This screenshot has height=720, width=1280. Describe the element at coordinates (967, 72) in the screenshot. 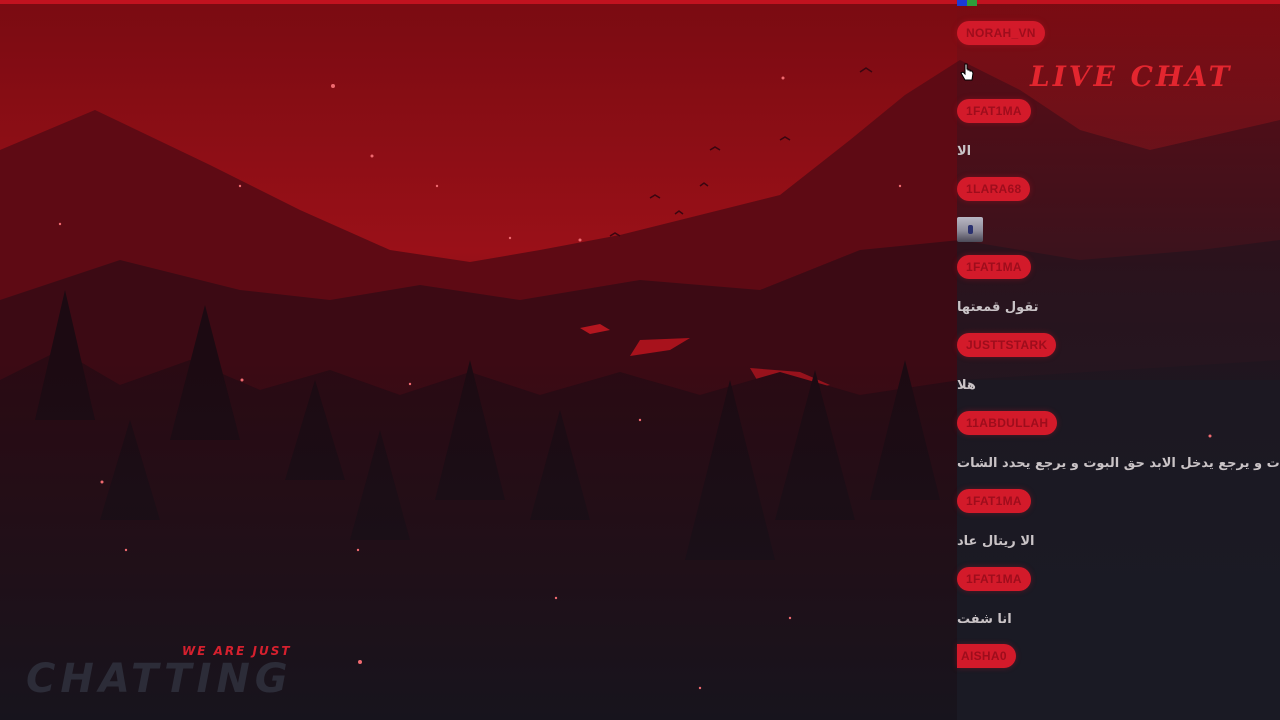

I see `hand-pointer-icon` at that location.